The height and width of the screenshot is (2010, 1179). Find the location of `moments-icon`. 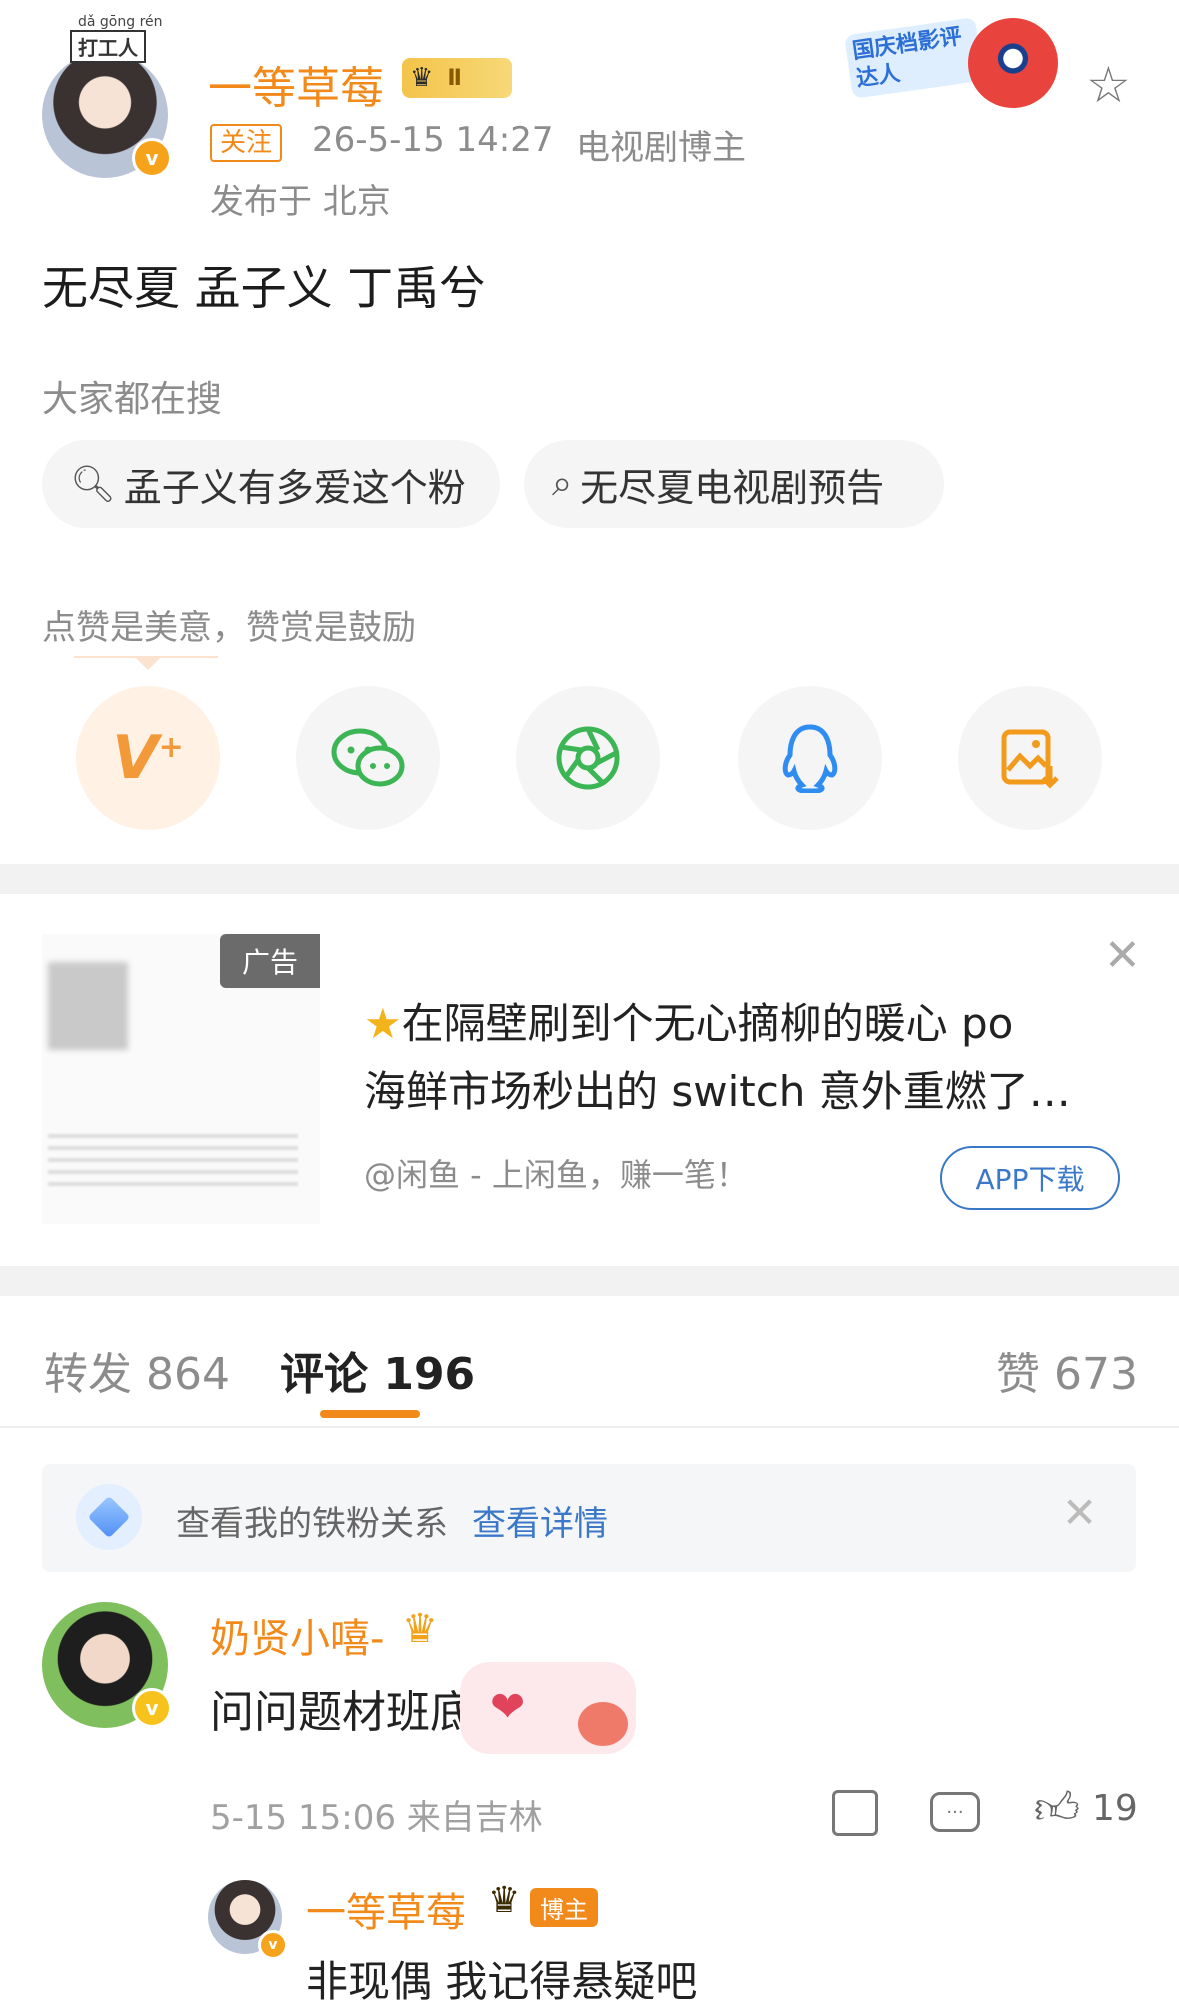

moments-icon is located at coordinates (588, 758).